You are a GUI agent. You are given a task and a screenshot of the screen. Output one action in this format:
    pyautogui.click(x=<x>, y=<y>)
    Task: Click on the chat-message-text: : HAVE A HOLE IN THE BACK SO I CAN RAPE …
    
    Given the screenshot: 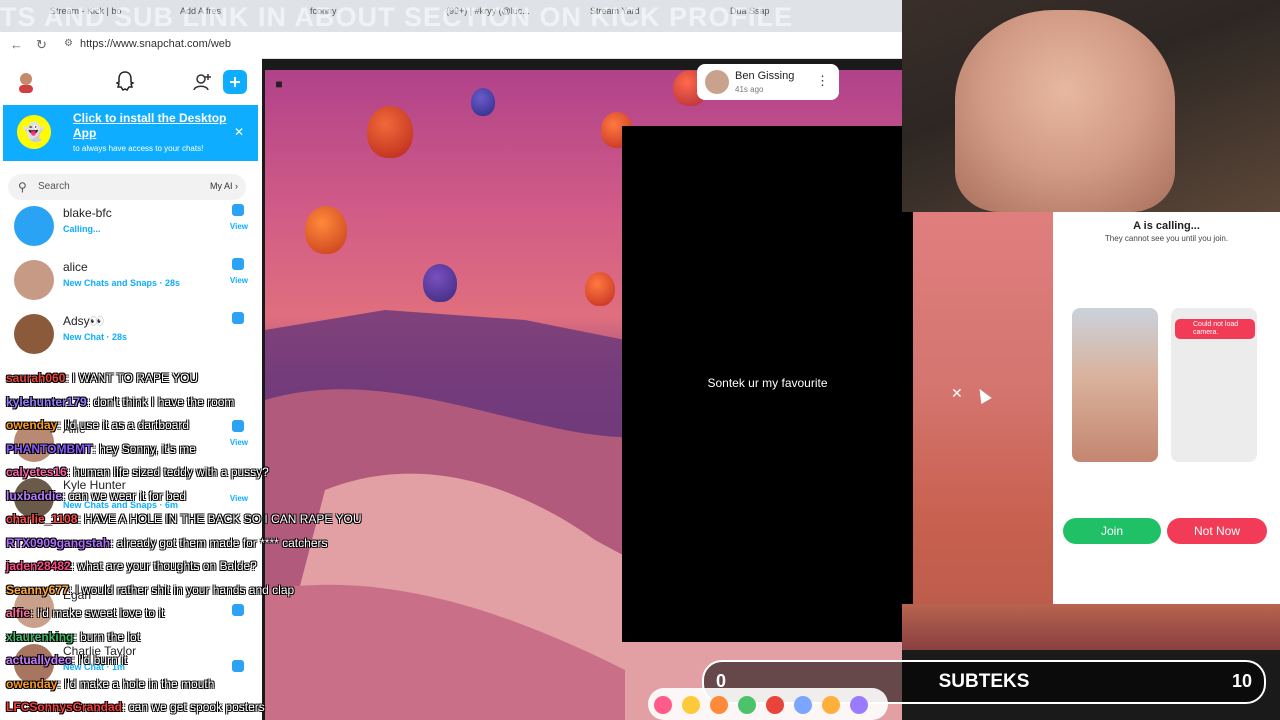 What is the action you would take?
    pyautogui.click(x=219, y=519)
    